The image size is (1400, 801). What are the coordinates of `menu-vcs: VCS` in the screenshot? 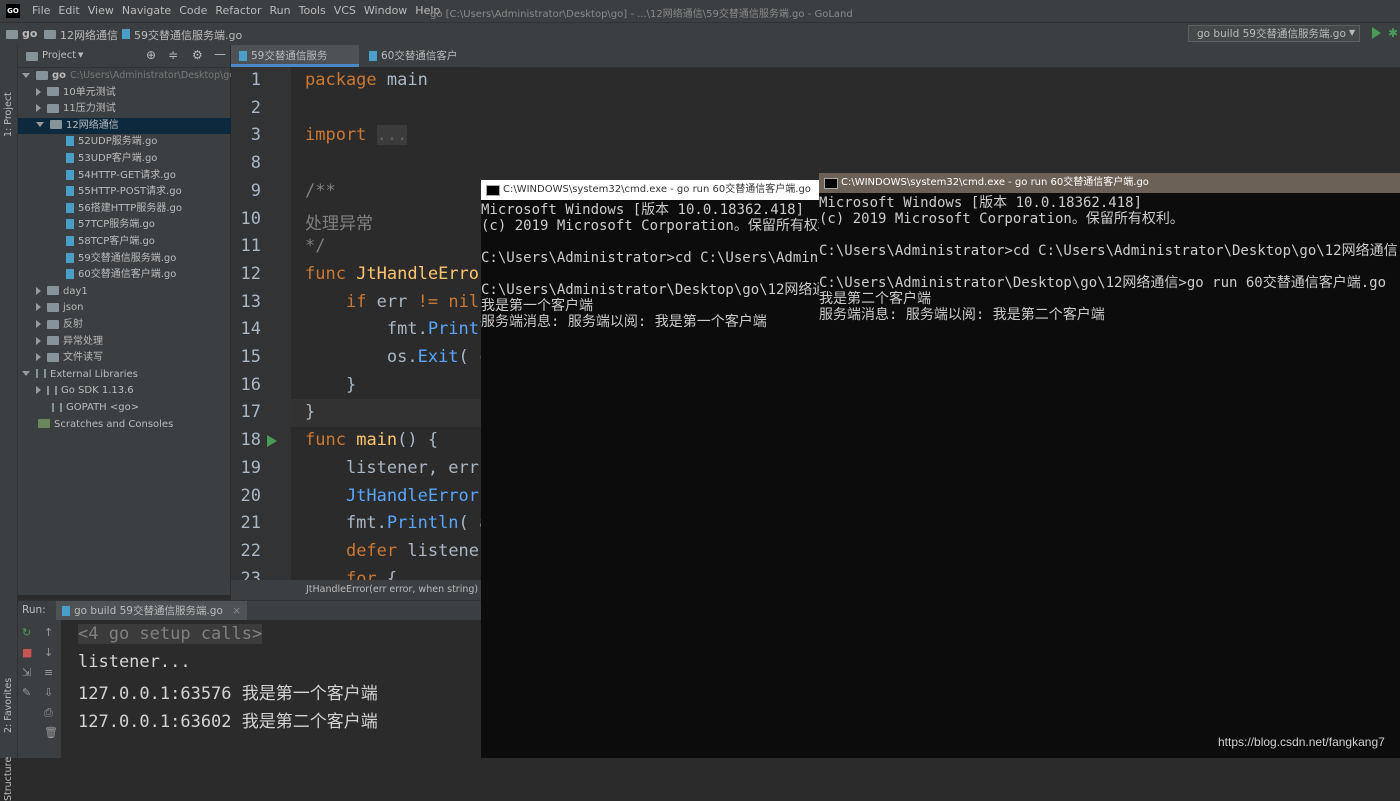 It's located at (345, 10).